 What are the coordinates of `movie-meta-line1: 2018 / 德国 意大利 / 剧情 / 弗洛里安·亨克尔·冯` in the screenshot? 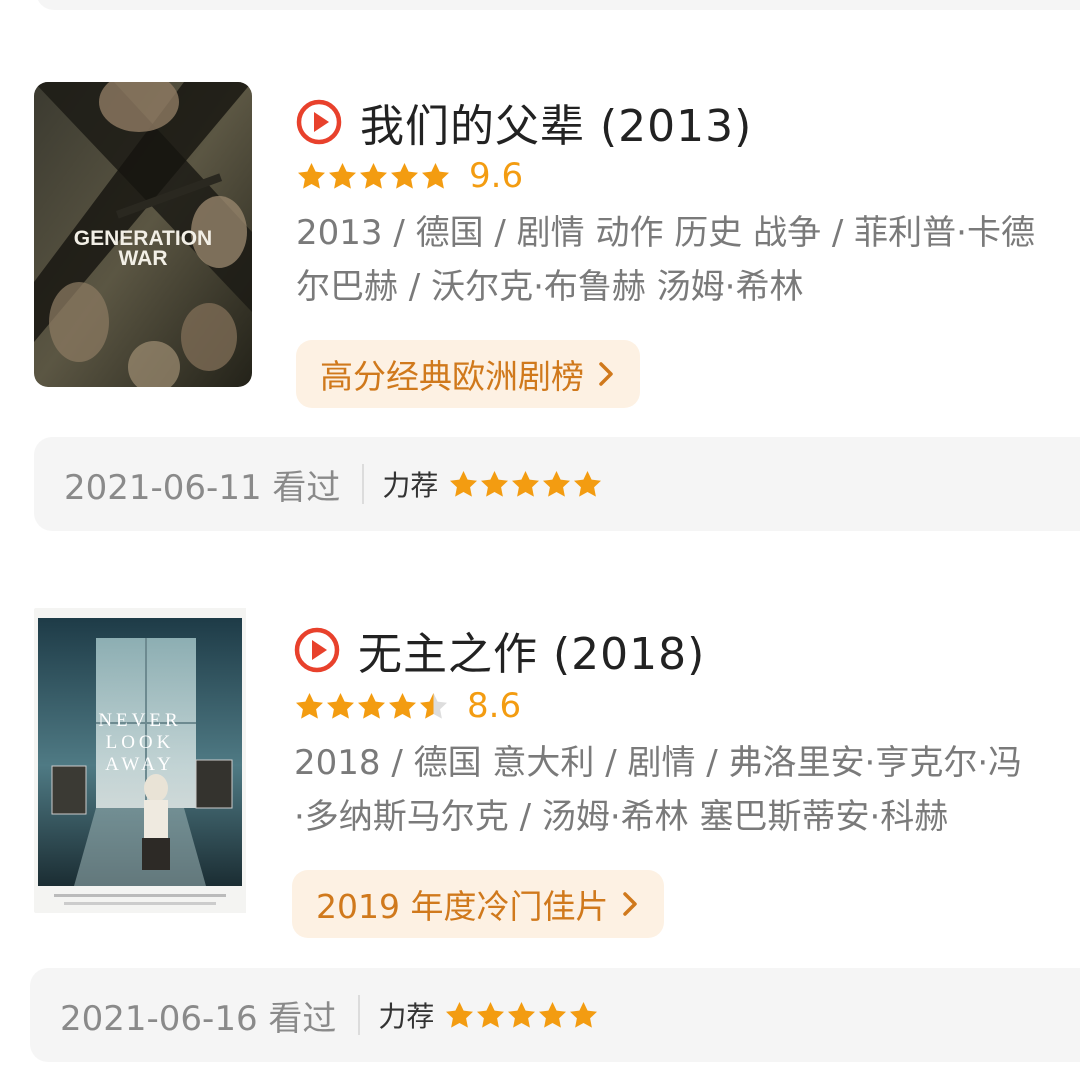 It's located at (658, 763).